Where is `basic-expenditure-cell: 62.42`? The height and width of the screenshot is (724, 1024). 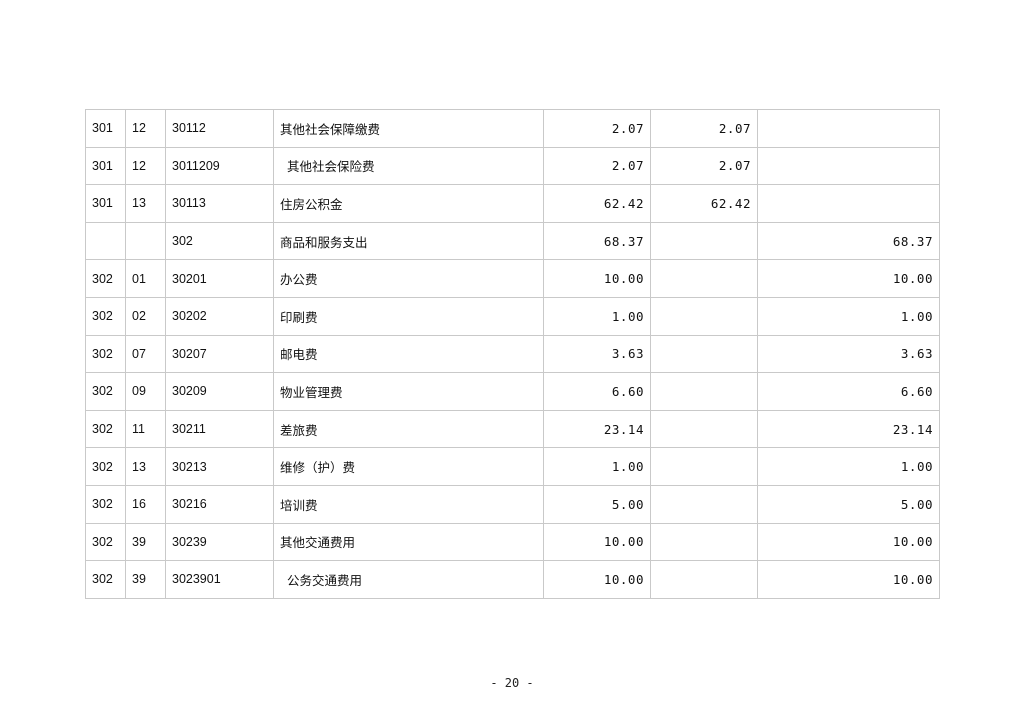
basic-expenditure-cell: 62.42 is located at coordinates (704, 203).